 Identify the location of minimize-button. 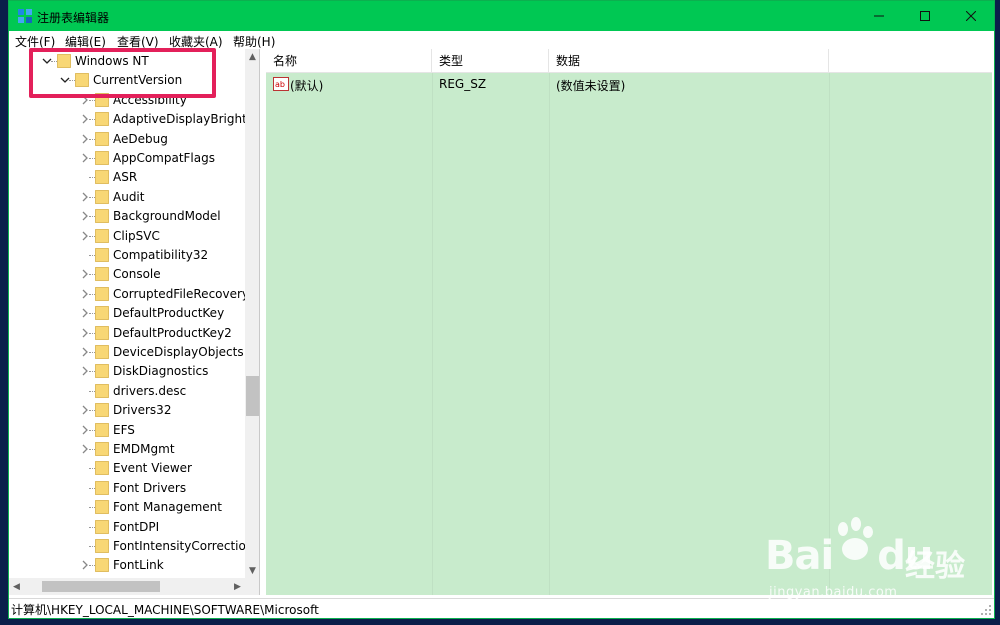
(879, 16).